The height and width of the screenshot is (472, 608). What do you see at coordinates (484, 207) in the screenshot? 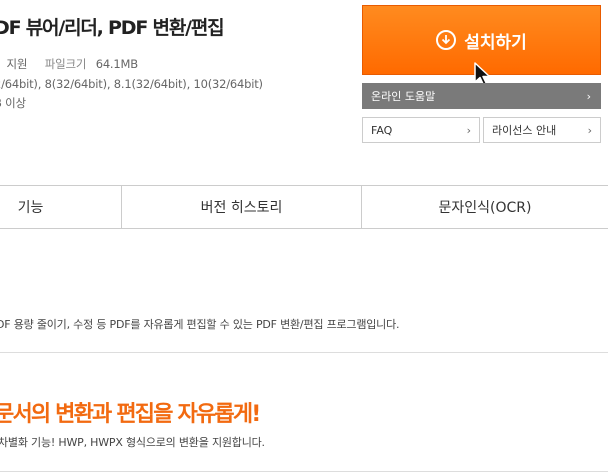
I see `tab-ocr: 문자인식(OCR)` at bounding box center [484, 207].